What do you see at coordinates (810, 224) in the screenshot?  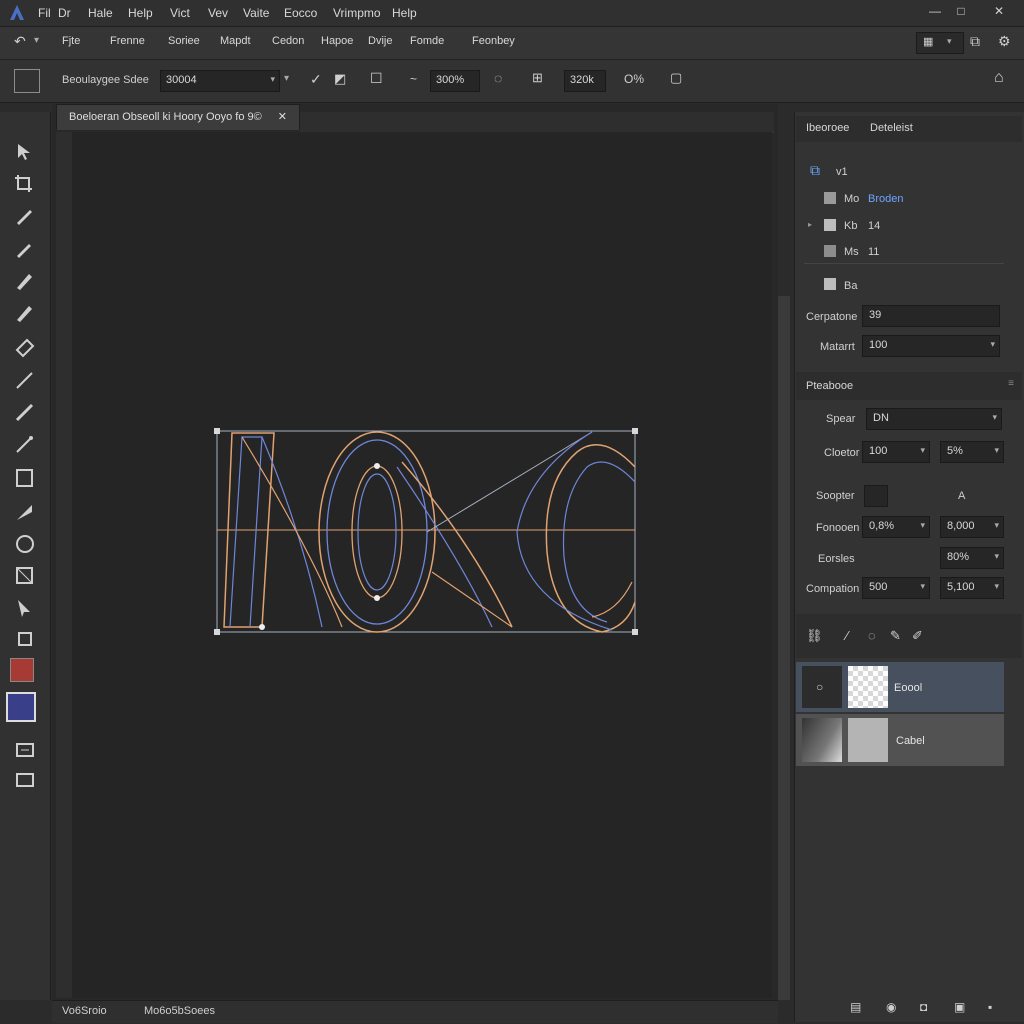 I see `expand-arrow-icon: ▸` at bounding box center [810, 224].